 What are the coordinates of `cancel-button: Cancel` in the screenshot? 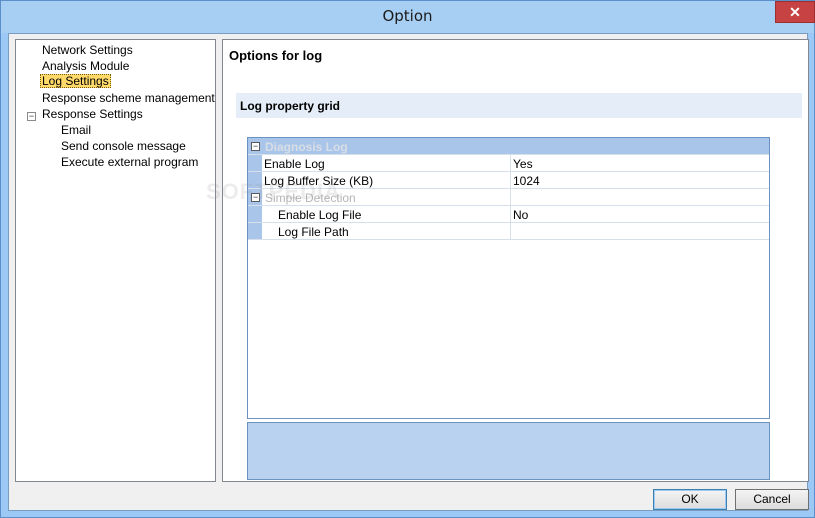 It's located at (772, 499).